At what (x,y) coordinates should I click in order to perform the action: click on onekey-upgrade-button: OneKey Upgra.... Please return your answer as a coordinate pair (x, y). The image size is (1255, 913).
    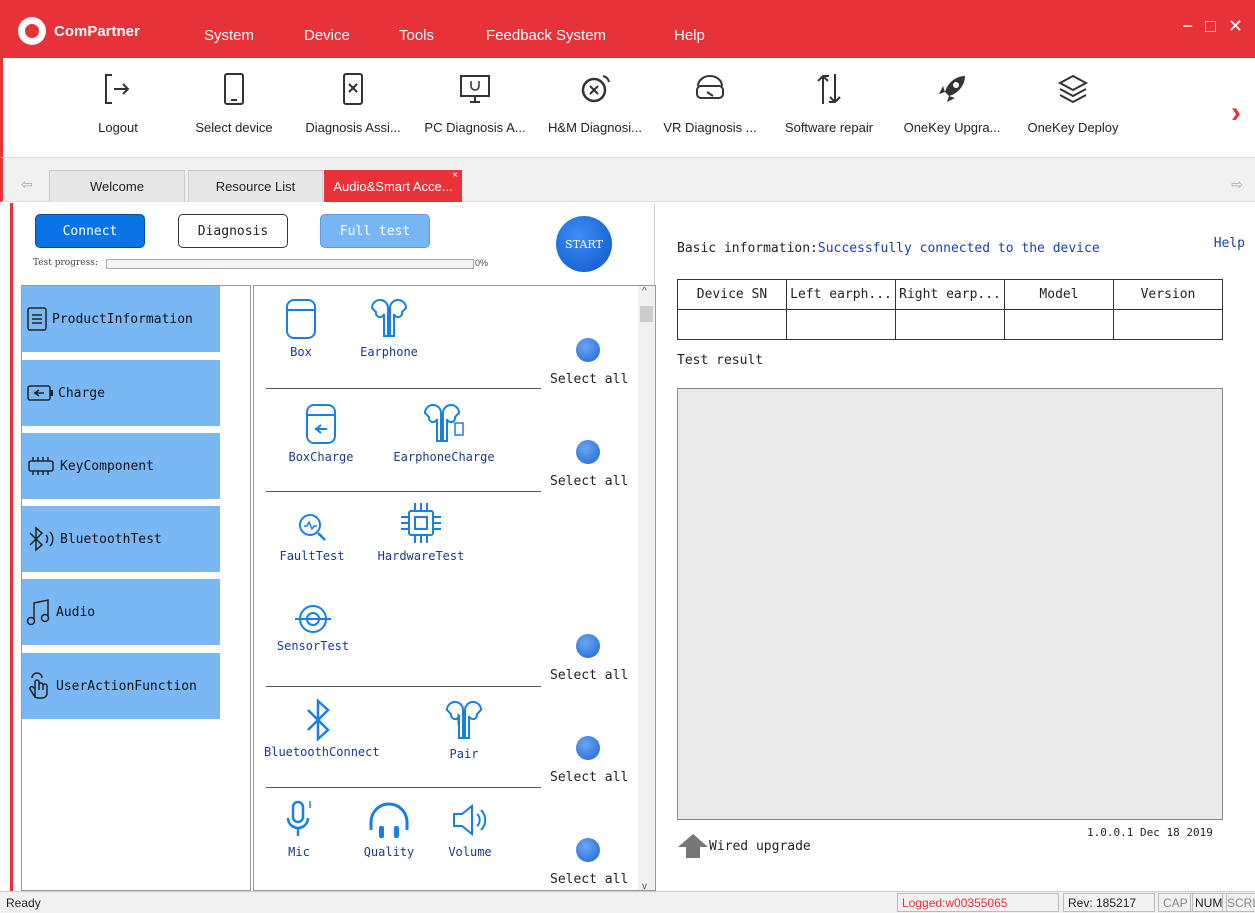
    Looking at the image, I should click on (952, 103).